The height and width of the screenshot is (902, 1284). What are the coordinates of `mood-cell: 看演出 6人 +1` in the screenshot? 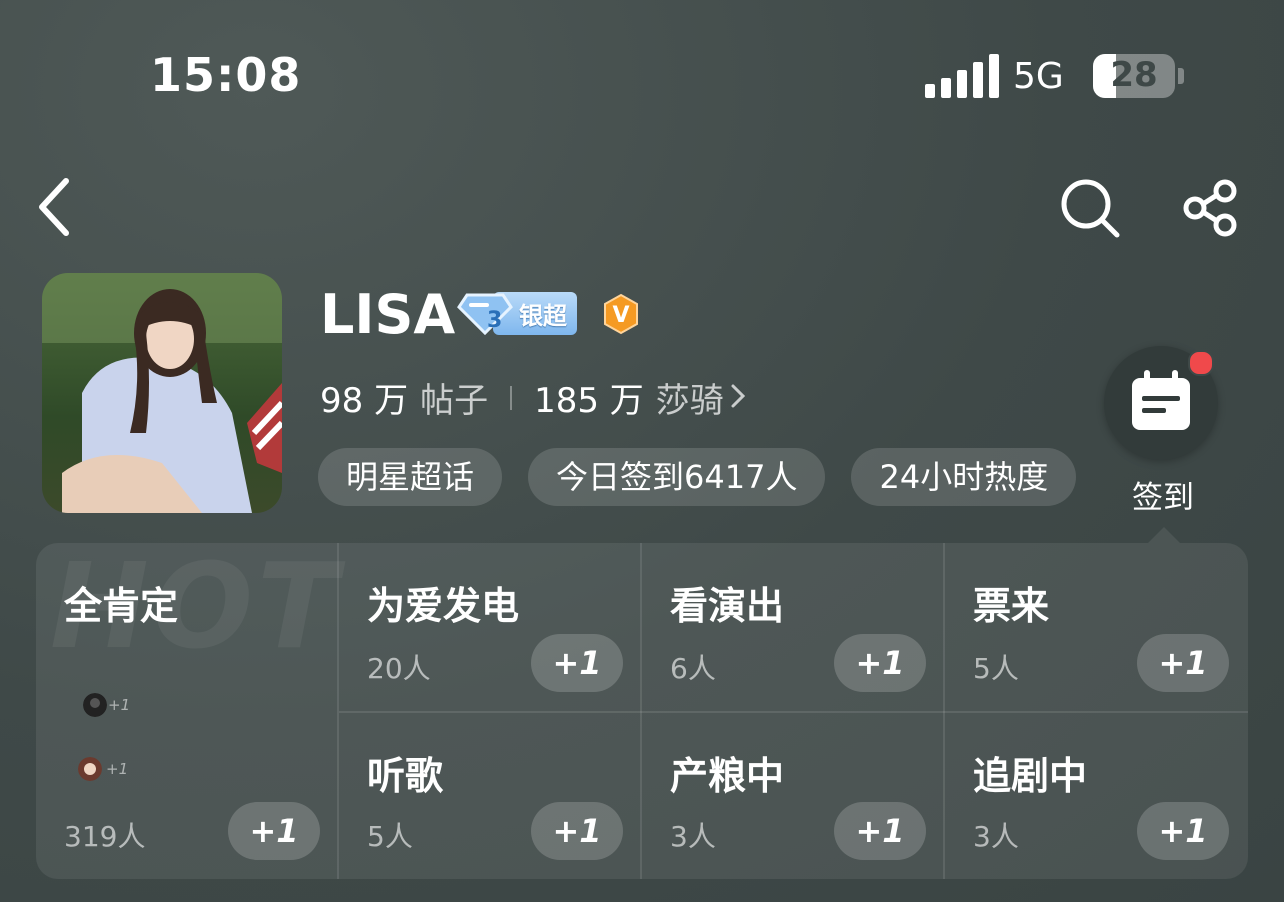 It's located at (792, 627).